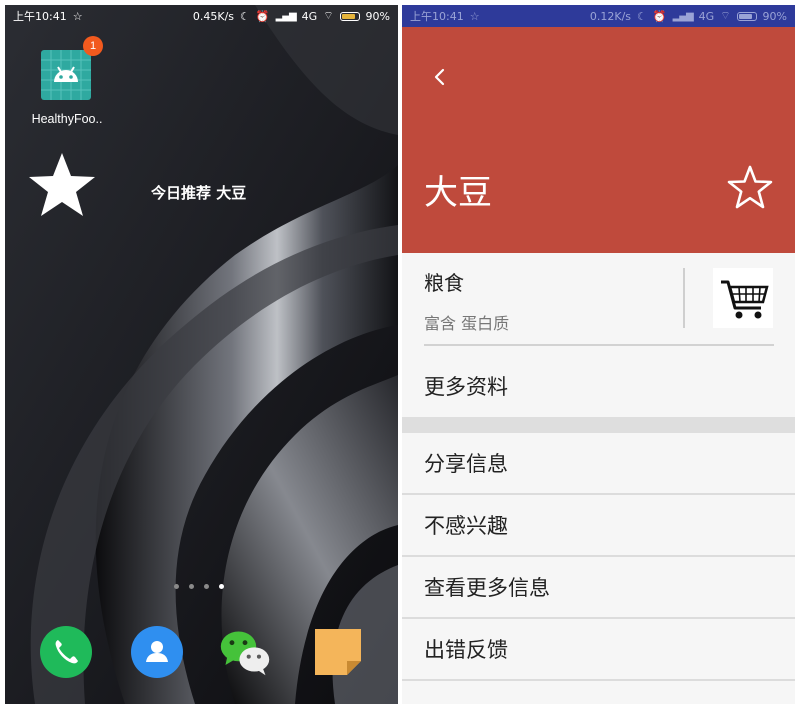 The image size is (800, 709). I want to click on more-info-row: 更多资料, so click(598, 386).